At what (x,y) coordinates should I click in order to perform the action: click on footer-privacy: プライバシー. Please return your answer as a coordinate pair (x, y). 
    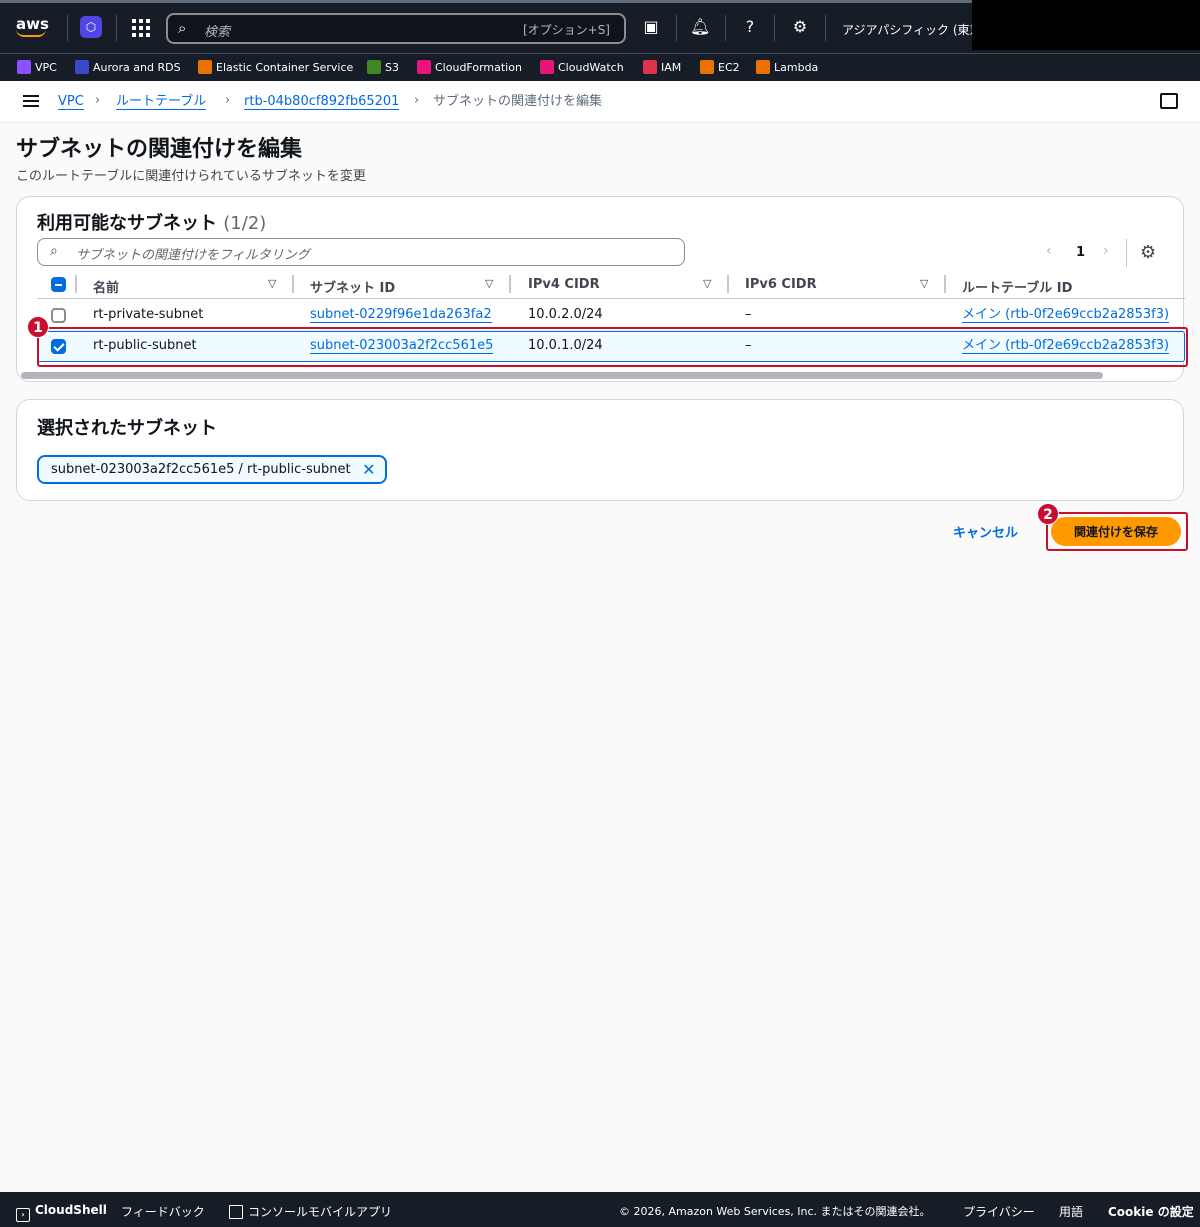
    Looking at the image, I should click on (999, 1211).